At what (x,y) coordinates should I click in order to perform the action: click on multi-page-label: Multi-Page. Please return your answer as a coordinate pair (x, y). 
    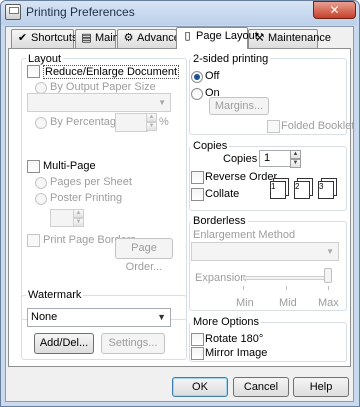
    Looking at the image, I should click on (69, 166).